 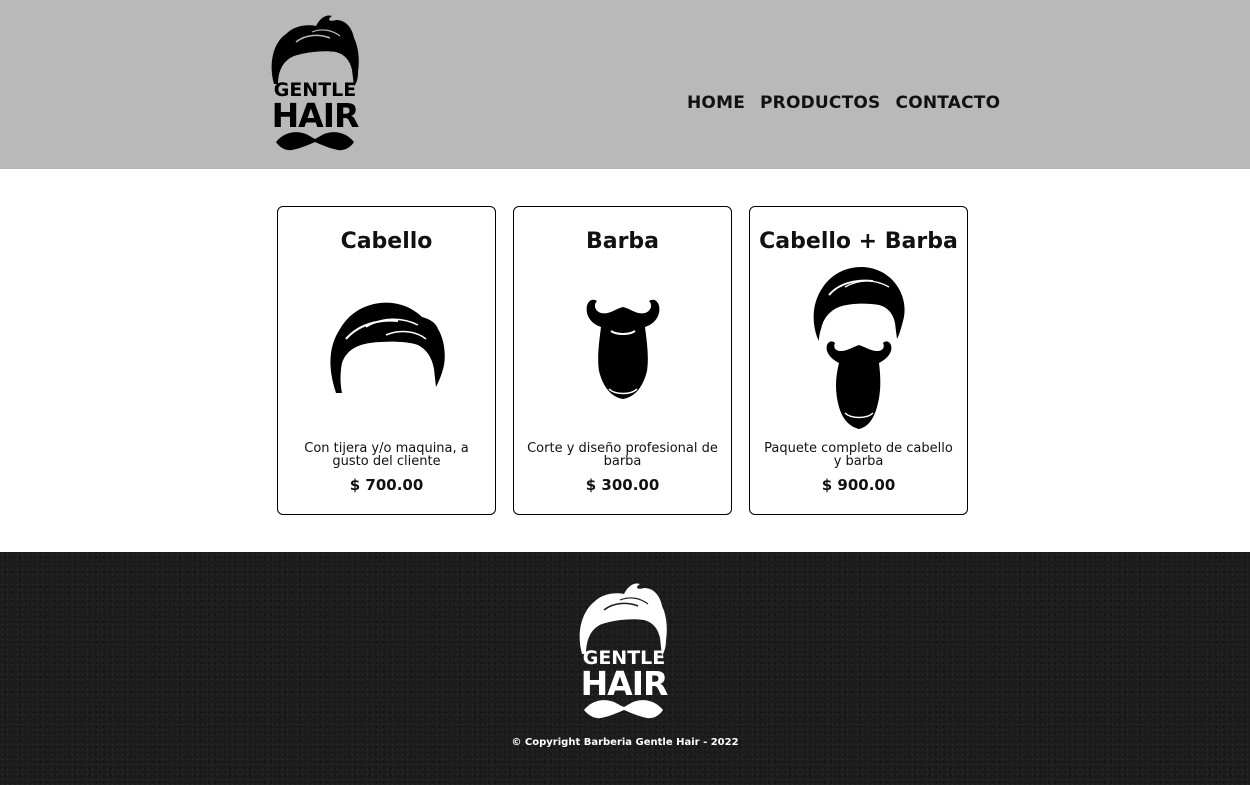 What do you see at coordinates (386, 241) in the screenshot?
I see `card-title: Cabello` at bounding box center [386, 241].